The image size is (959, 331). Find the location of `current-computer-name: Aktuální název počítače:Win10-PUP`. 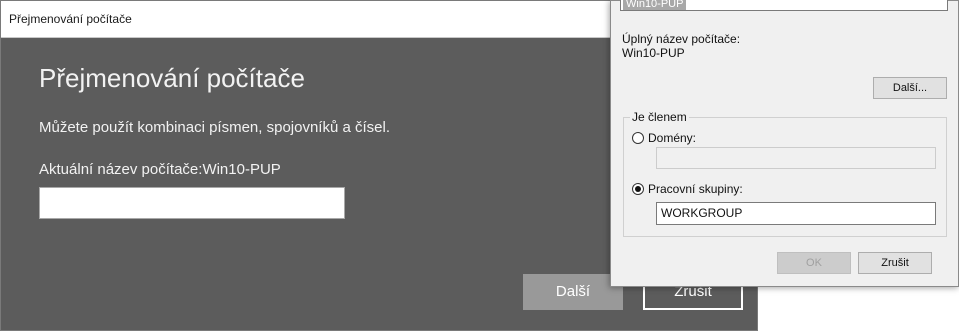

current-computer-name: Aktuální název počítače:Win10-PUP is located at coordinates (160, 169).